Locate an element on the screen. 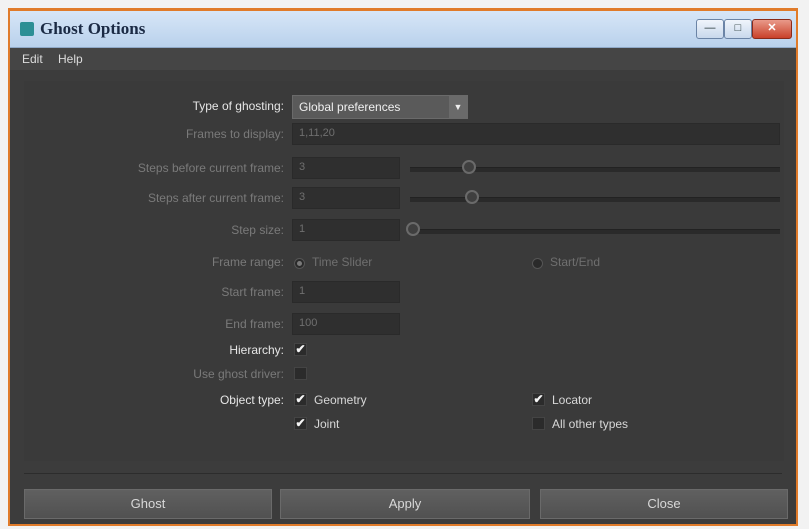 The width and height of the screenshot is (809, 529). use-ghost-driver-label: Use ghost driver: is located at coordinates (238, 374).